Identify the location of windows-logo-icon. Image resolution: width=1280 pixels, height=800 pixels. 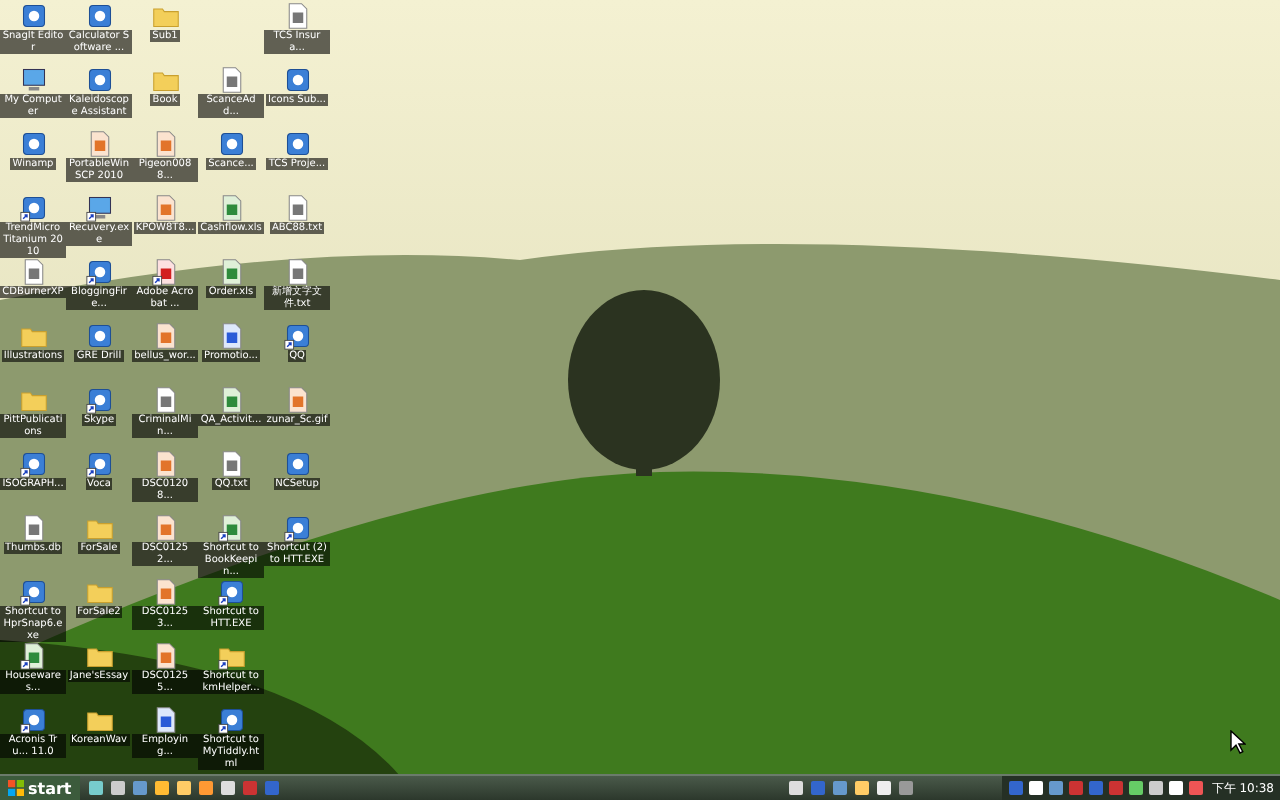
(16, 788).